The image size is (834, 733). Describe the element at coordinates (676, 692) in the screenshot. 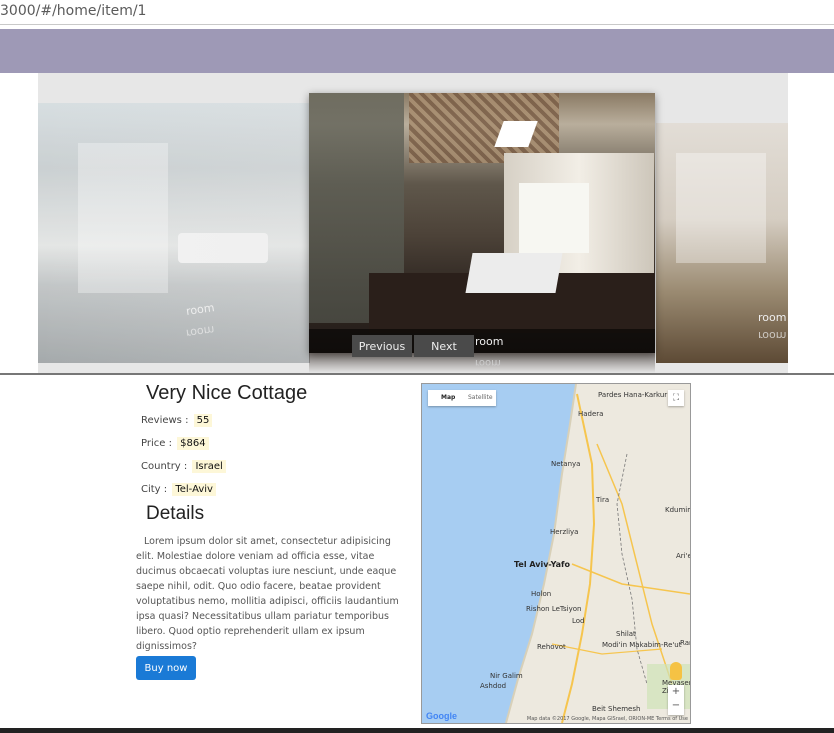

I see `zoom-in-button: +` at that location.